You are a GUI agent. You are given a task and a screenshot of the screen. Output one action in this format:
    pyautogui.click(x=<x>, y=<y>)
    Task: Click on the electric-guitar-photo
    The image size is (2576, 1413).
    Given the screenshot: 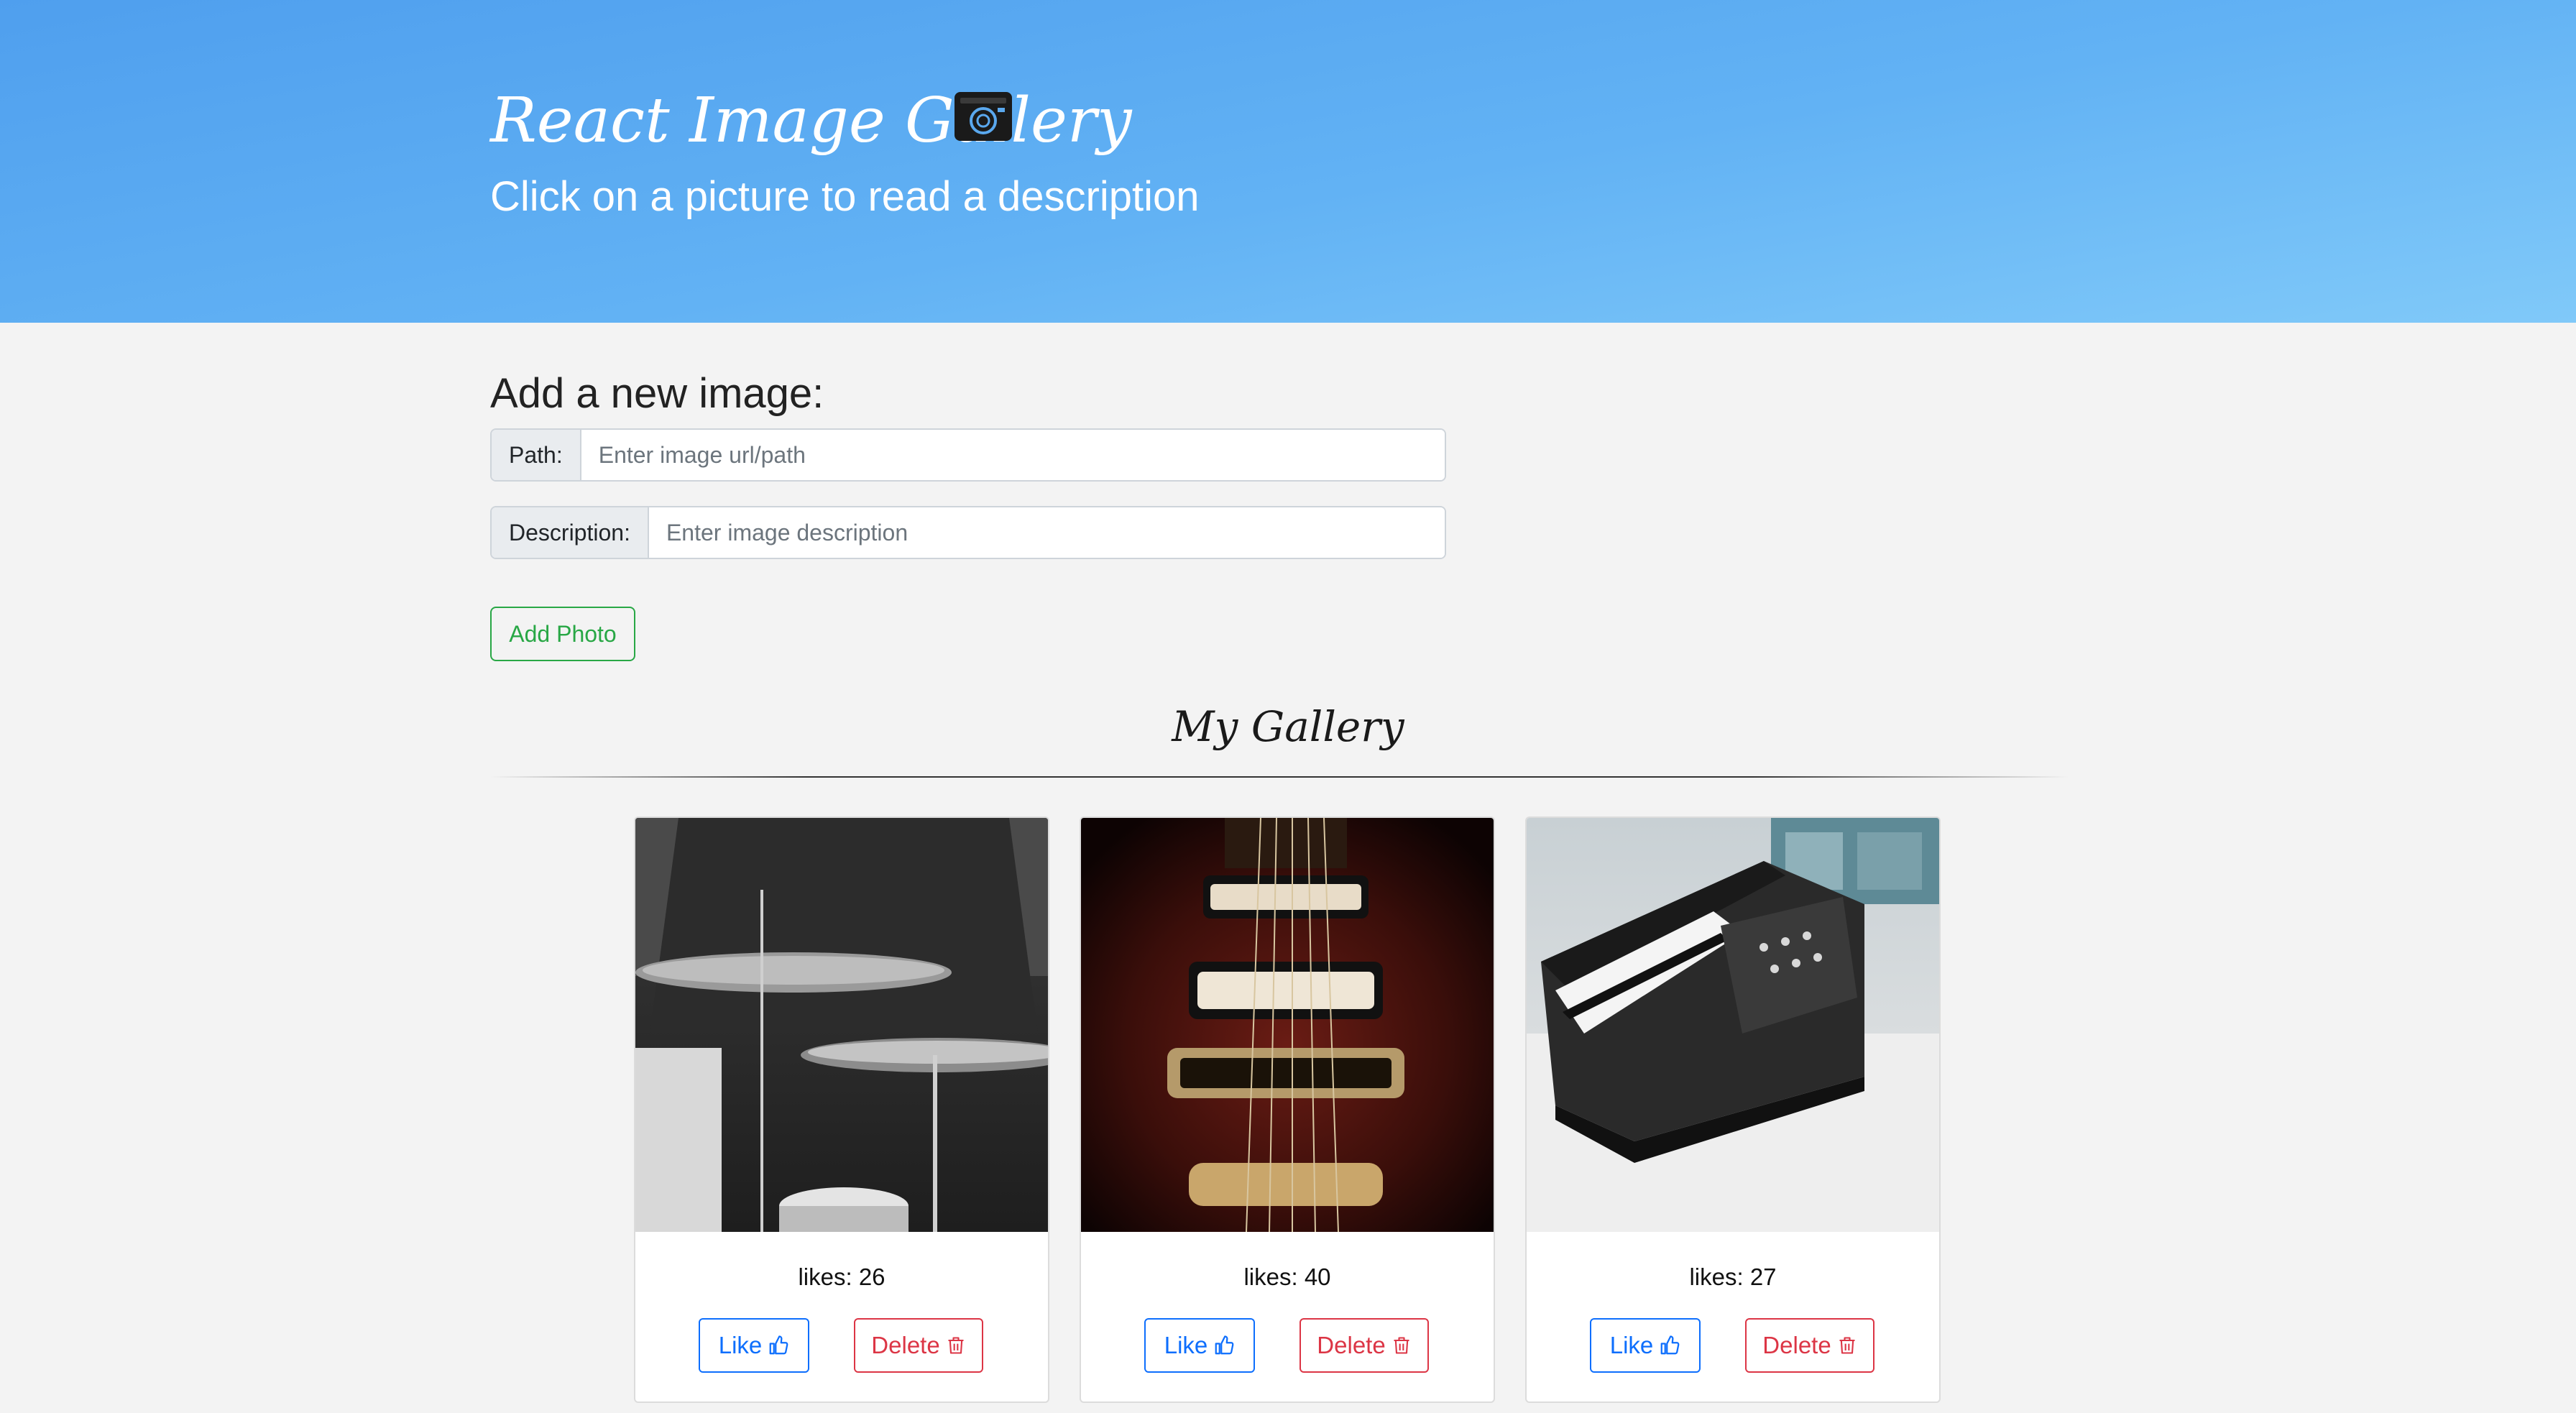 What is the action you would take?
    pyautogui.click(x=1287, y=1025)
    